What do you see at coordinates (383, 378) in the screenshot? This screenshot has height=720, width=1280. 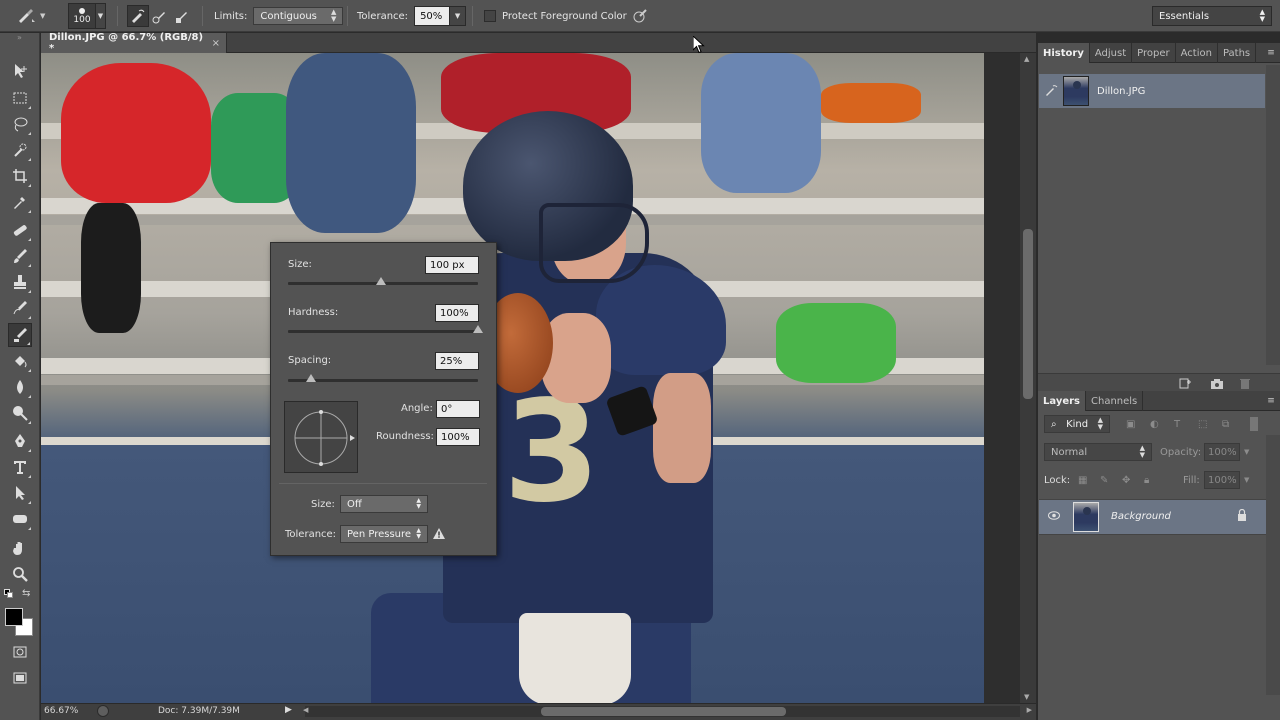 I see `spacing-slider-track` at bounding box center [383, 378].